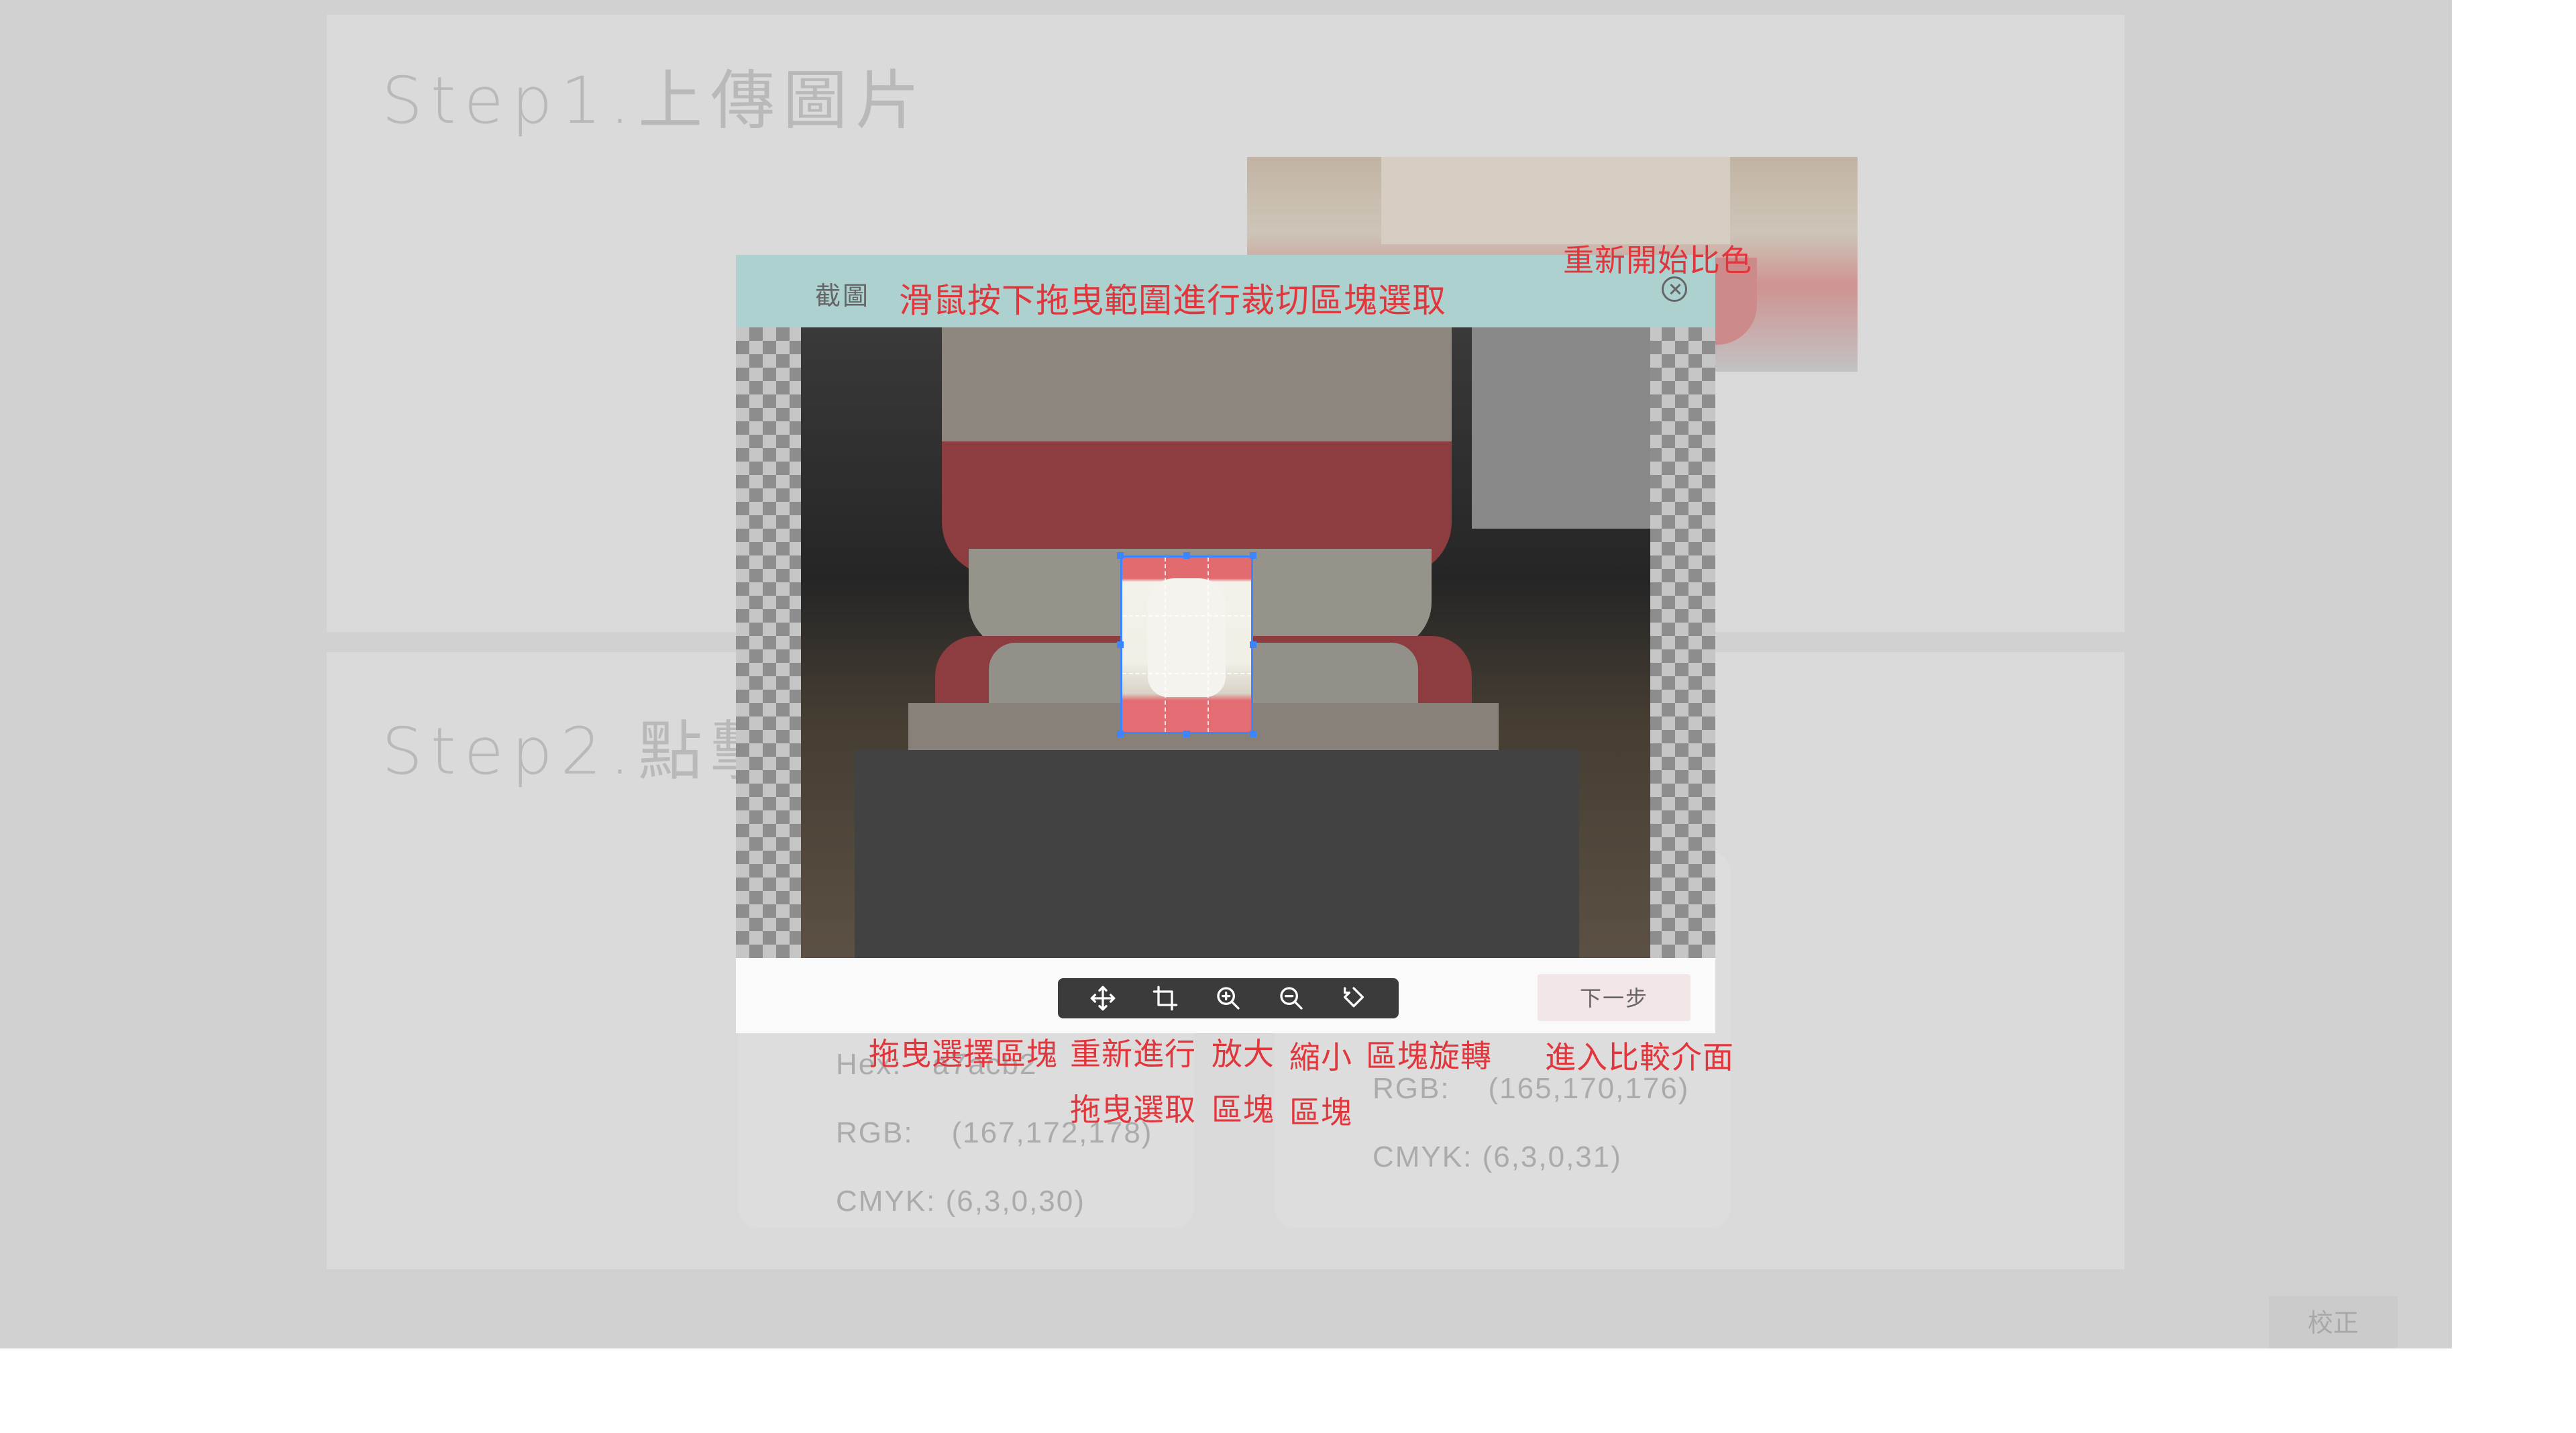 This screenshot has height=1433, width=2576. Describe the element at coordinates (1120, 734) in the screenshot. I see `crop-handle-bottom-left` at that location.